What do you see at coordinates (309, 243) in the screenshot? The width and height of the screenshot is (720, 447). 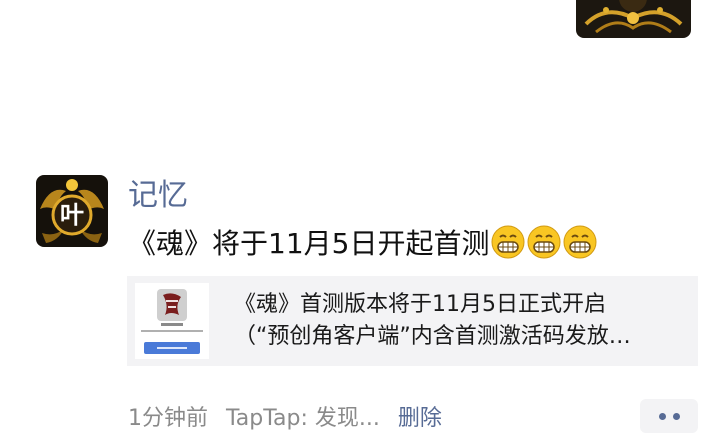 I see `post-text: 《魂》将于11月5日开起首测` at bounding box center [309, 243].